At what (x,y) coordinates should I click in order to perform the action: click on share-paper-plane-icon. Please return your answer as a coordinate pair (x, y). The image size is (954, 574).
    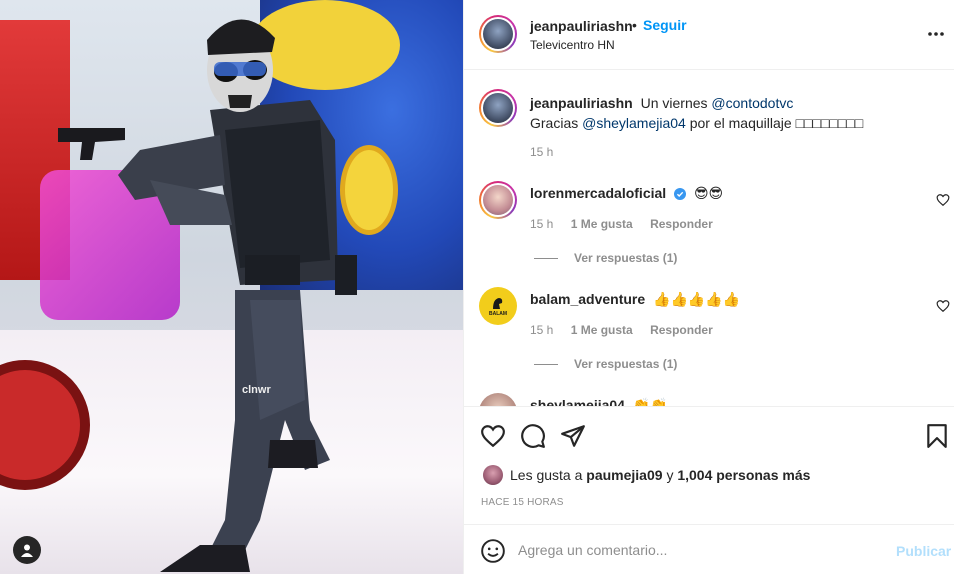
    Looking at the image, I should click on (573, 436).